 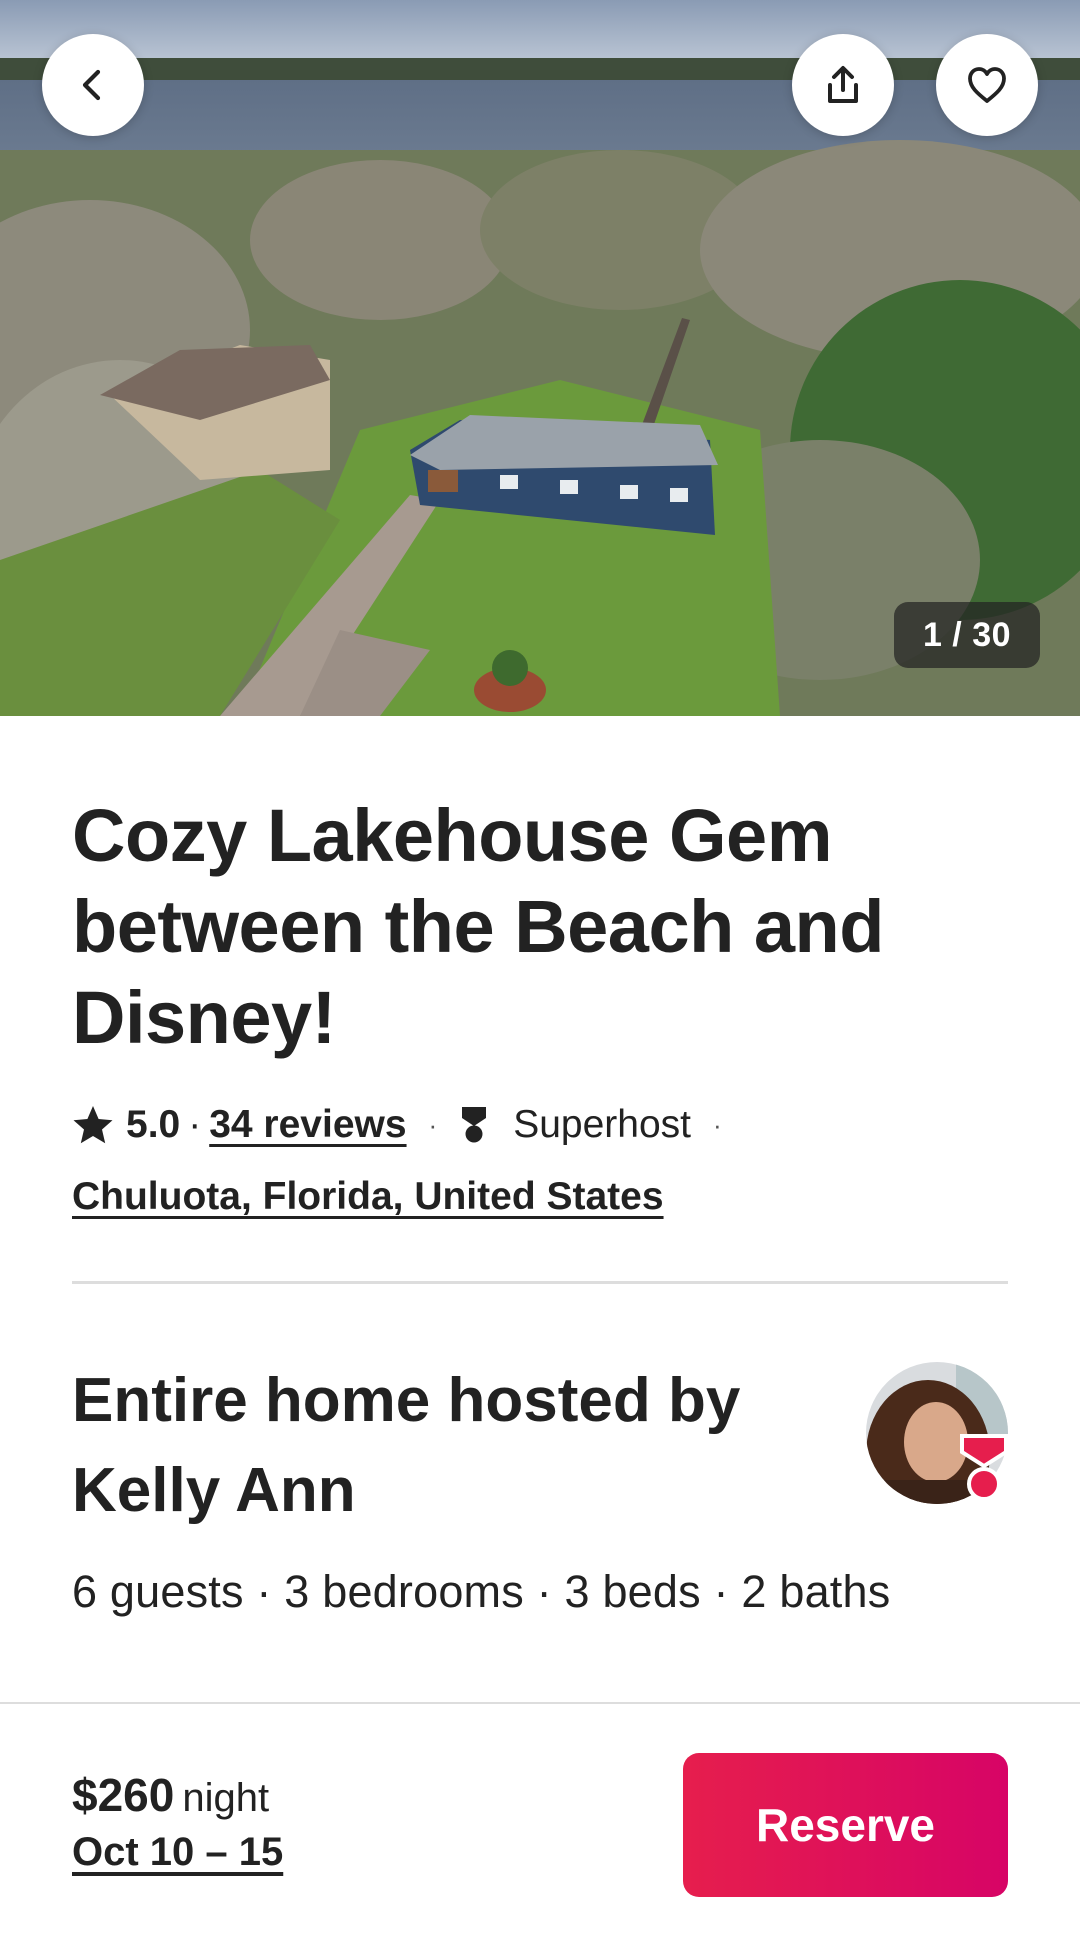 What do you see at coordinates (123, 1795) in the screenshot?
I see `nightly-price: $260` at bounding box center [123, 1795].